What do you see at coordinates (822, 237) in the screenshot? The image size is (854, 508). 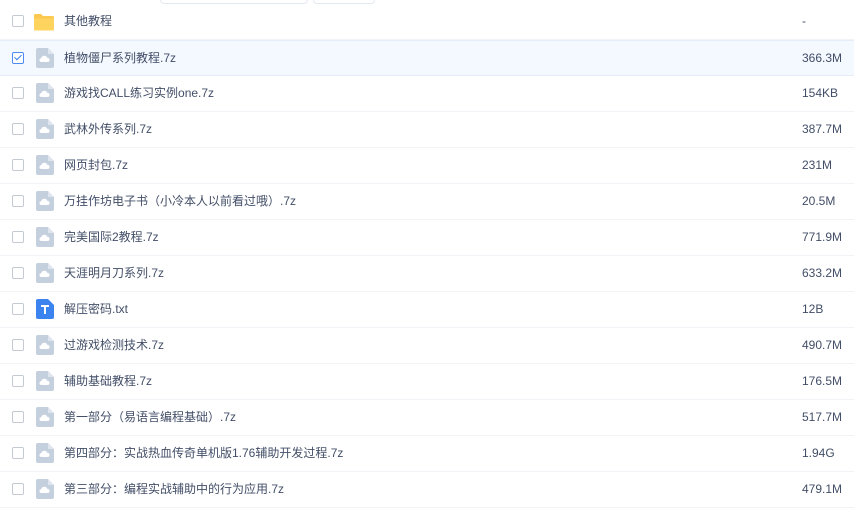 I see `file-size: 771.9M` at bounding box center [822, 237].